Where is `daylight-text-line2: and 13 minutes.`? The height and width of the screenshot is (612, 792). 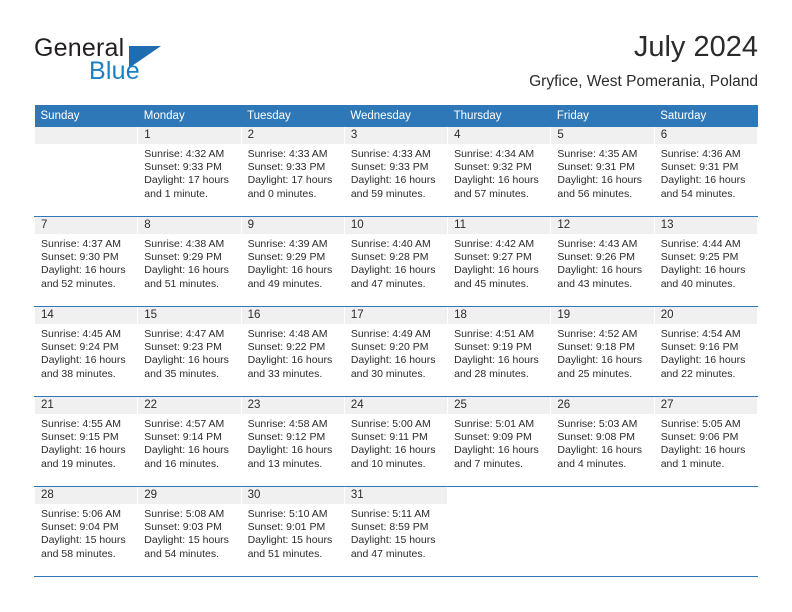
daylight-text-line2: and 13 minutes. is located at coordinates (285, 463).